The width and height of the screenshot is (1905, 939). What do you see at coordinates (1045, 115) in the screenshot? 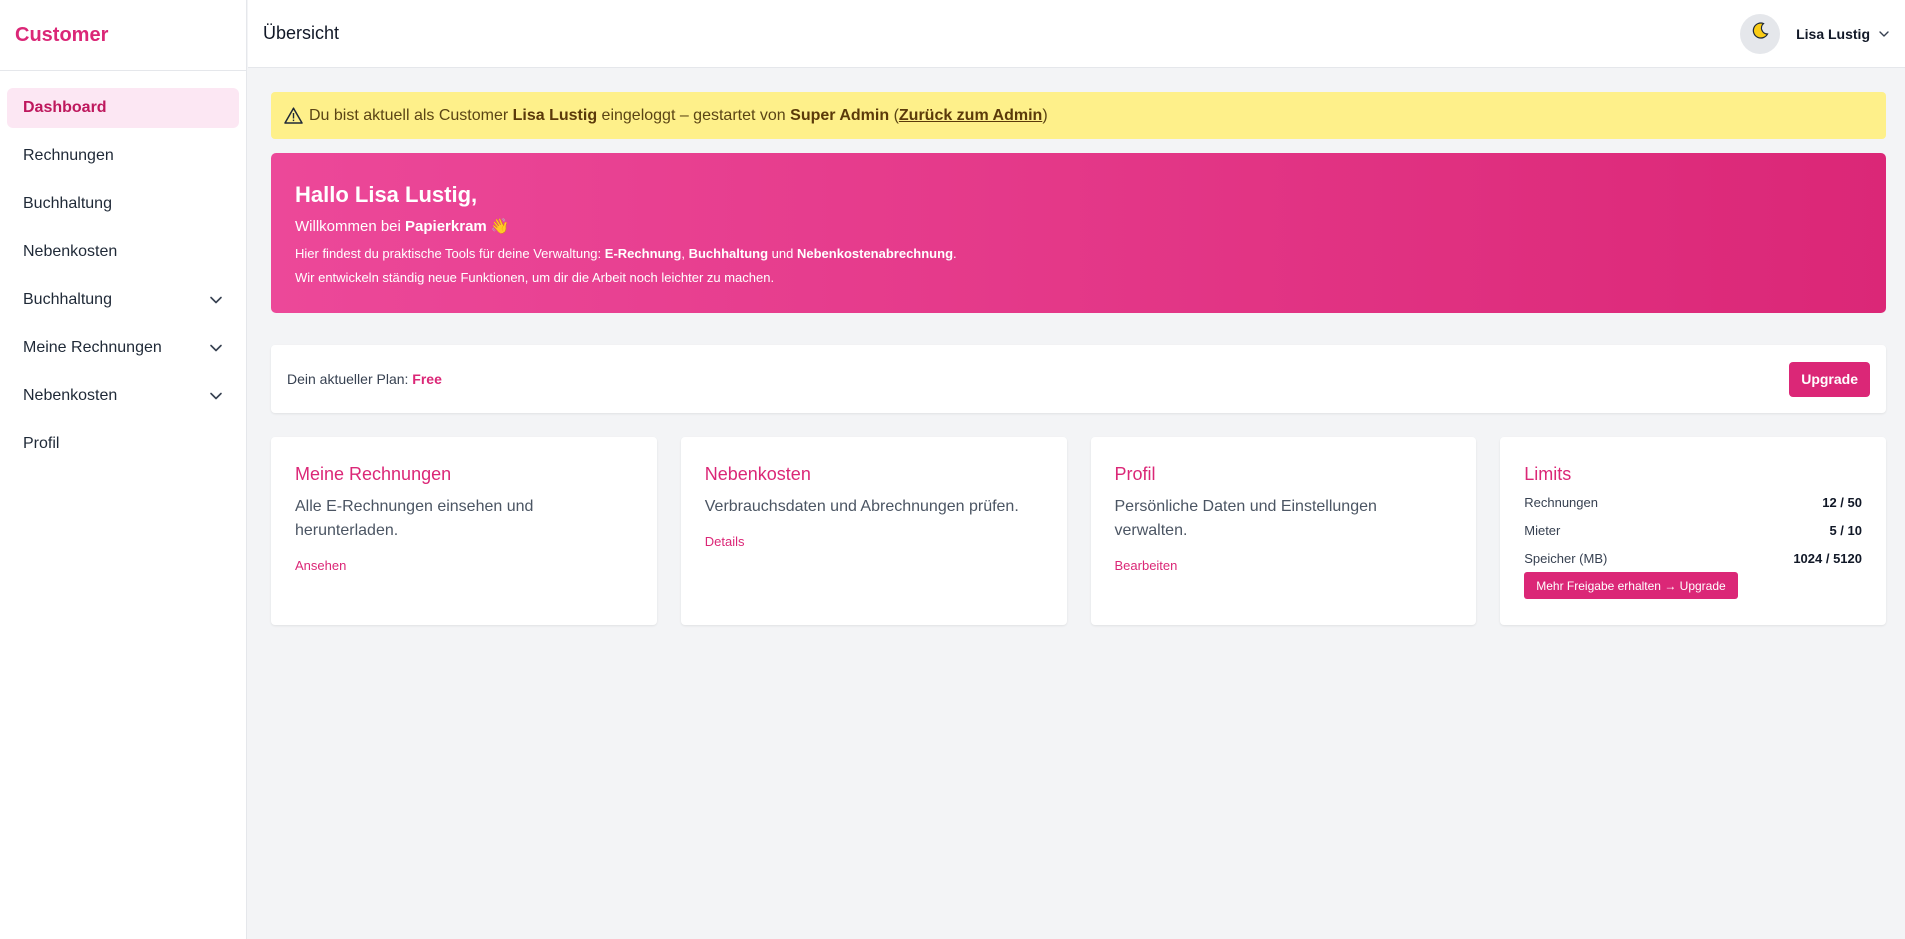
I see `alert-paren: )` at bounding box center [1045, 115].